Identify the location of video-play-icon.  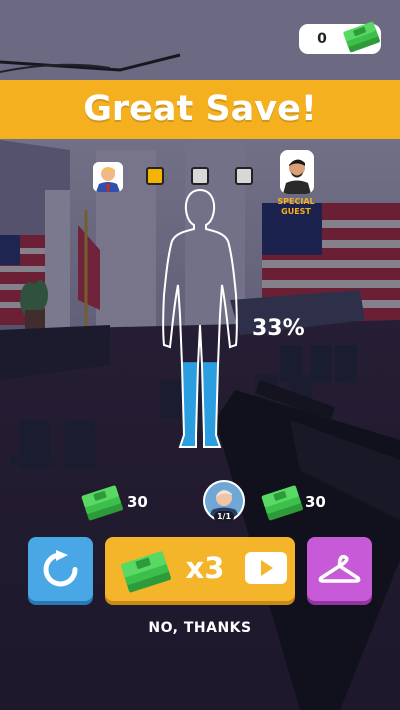
(266, 568).